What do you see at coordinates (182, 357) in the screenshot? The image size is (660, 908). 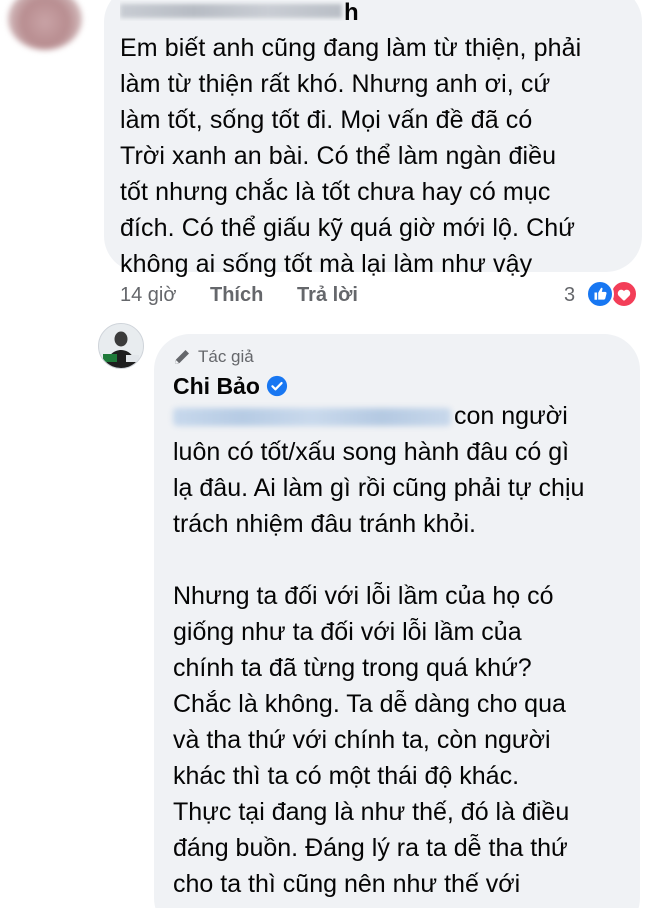 I see `pencil-icon` at bounding box center [182, 357].